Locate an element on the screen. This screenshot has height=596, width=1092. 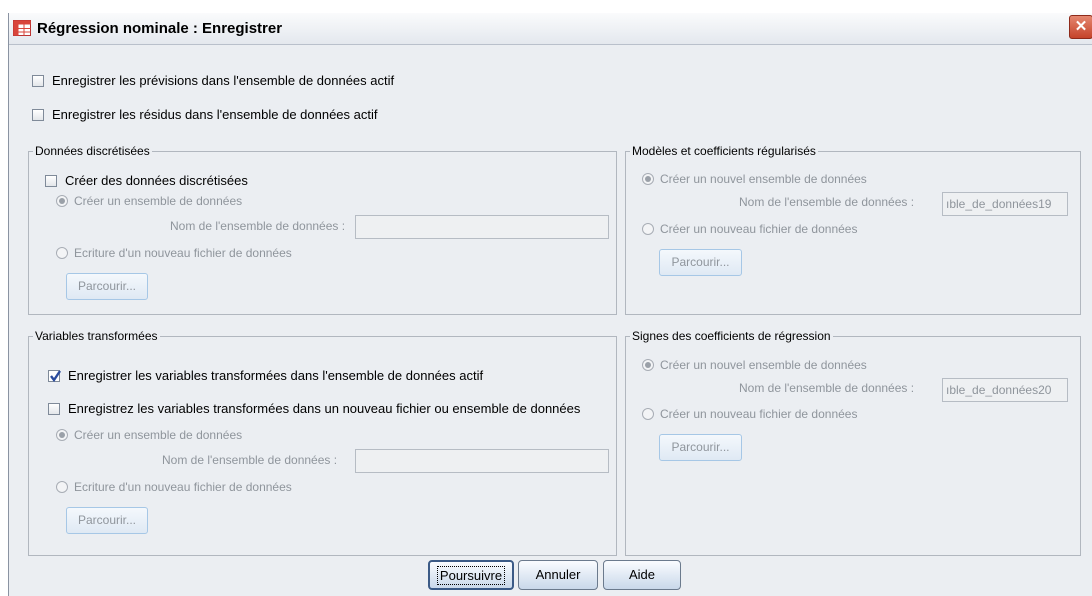
transformed-create-dataset-label: Créer un ensemble de données is located at coordinates (158, 435).